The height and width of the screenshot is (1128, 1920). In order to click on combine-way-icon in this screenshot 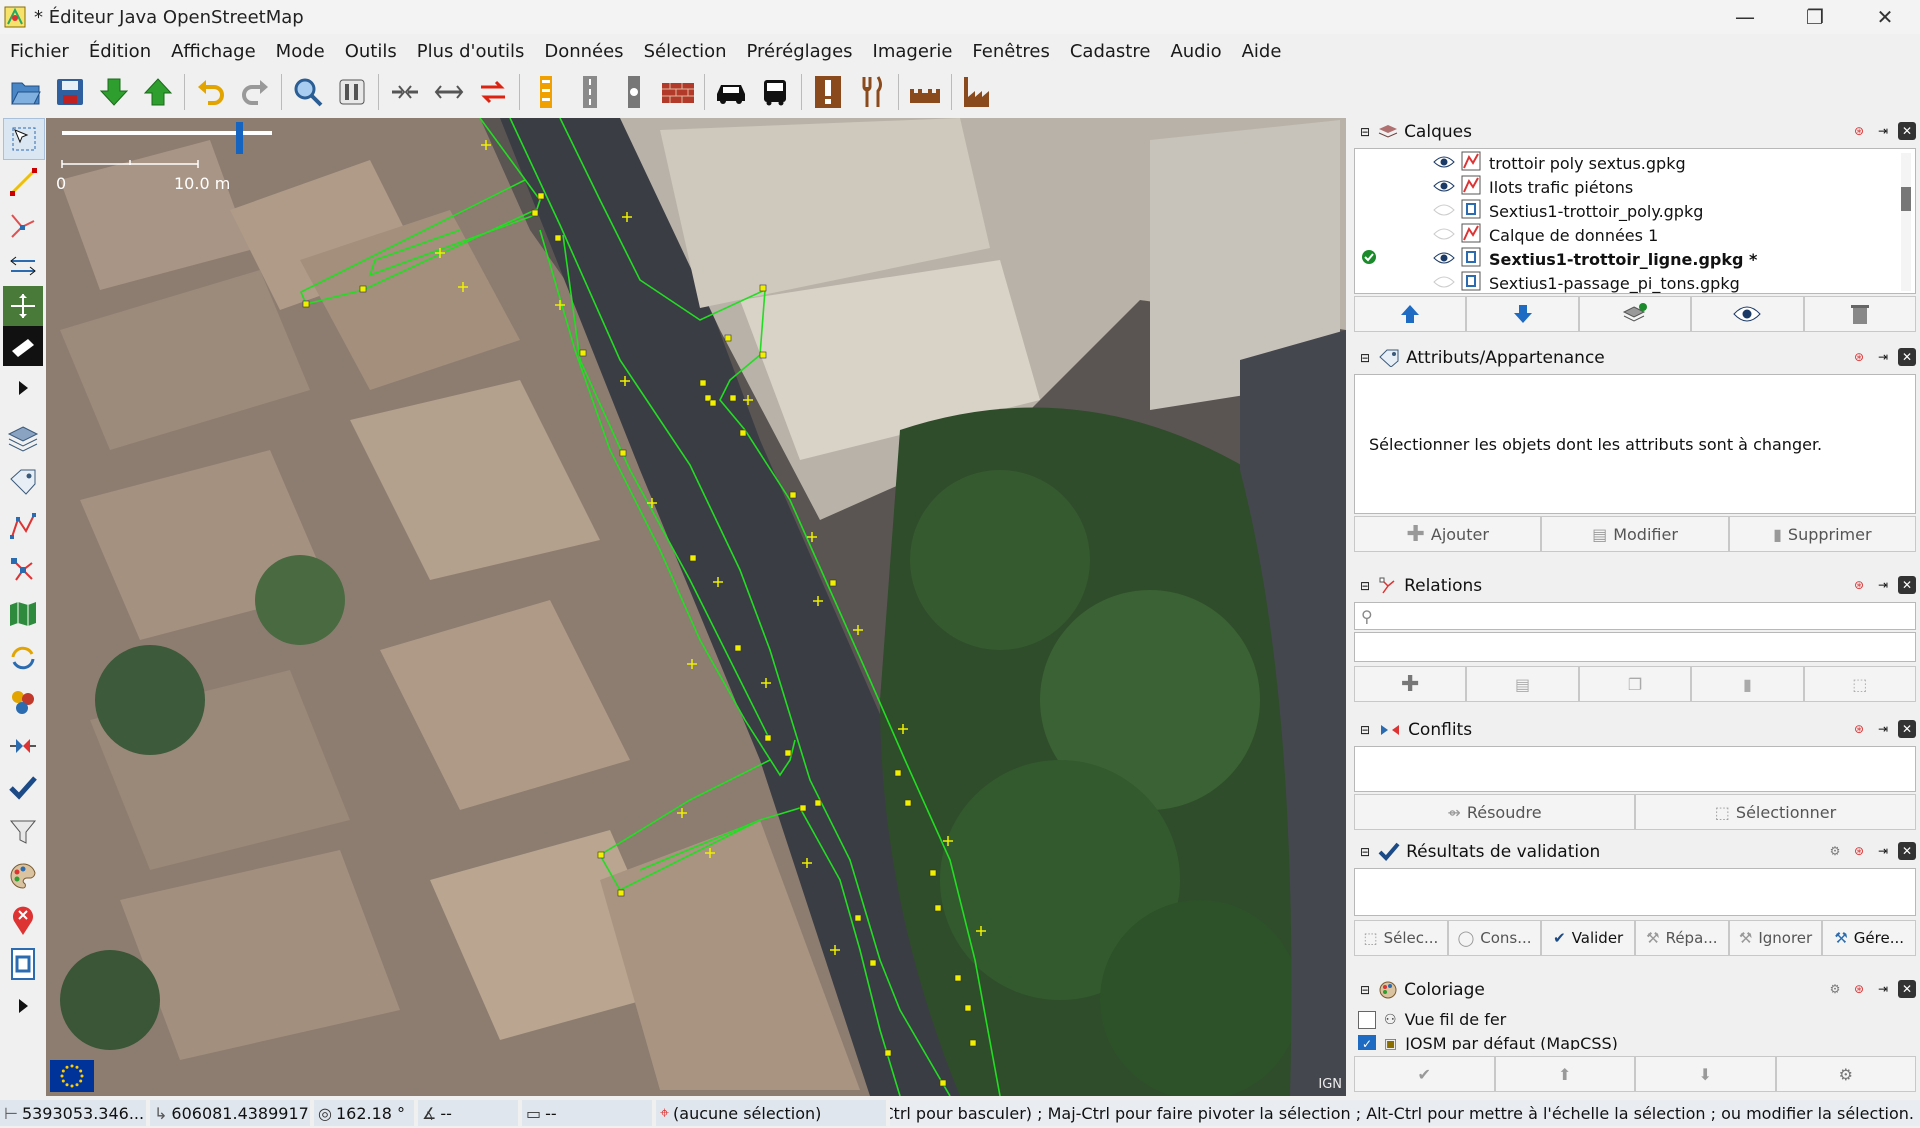, I will do `click(405, 92)`.